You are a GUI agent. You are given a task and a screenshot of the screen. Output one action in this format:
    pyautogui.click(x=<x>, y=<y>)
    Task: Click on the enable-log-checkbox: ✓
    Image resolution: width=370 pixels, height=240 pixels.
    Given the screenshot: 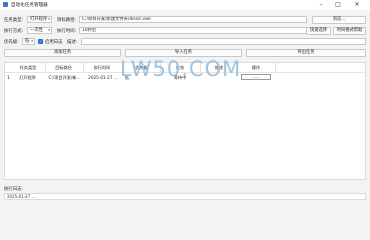 What is the action you would take?
    pyautogui.click(x=40, y=41)
    